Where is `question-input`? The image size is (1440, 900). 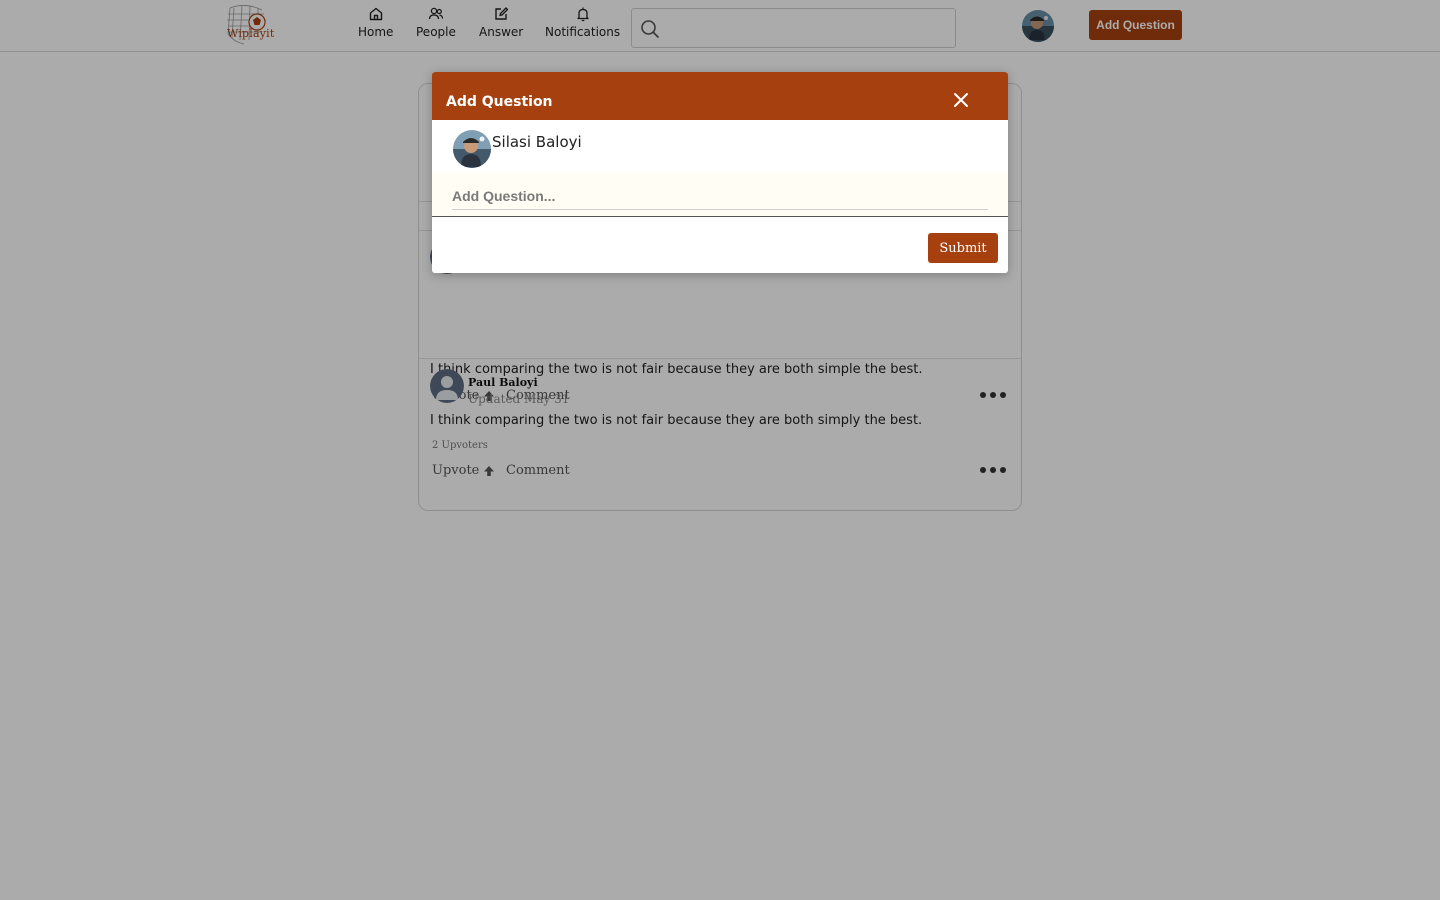
question-input is located at coordinates (720, 196).